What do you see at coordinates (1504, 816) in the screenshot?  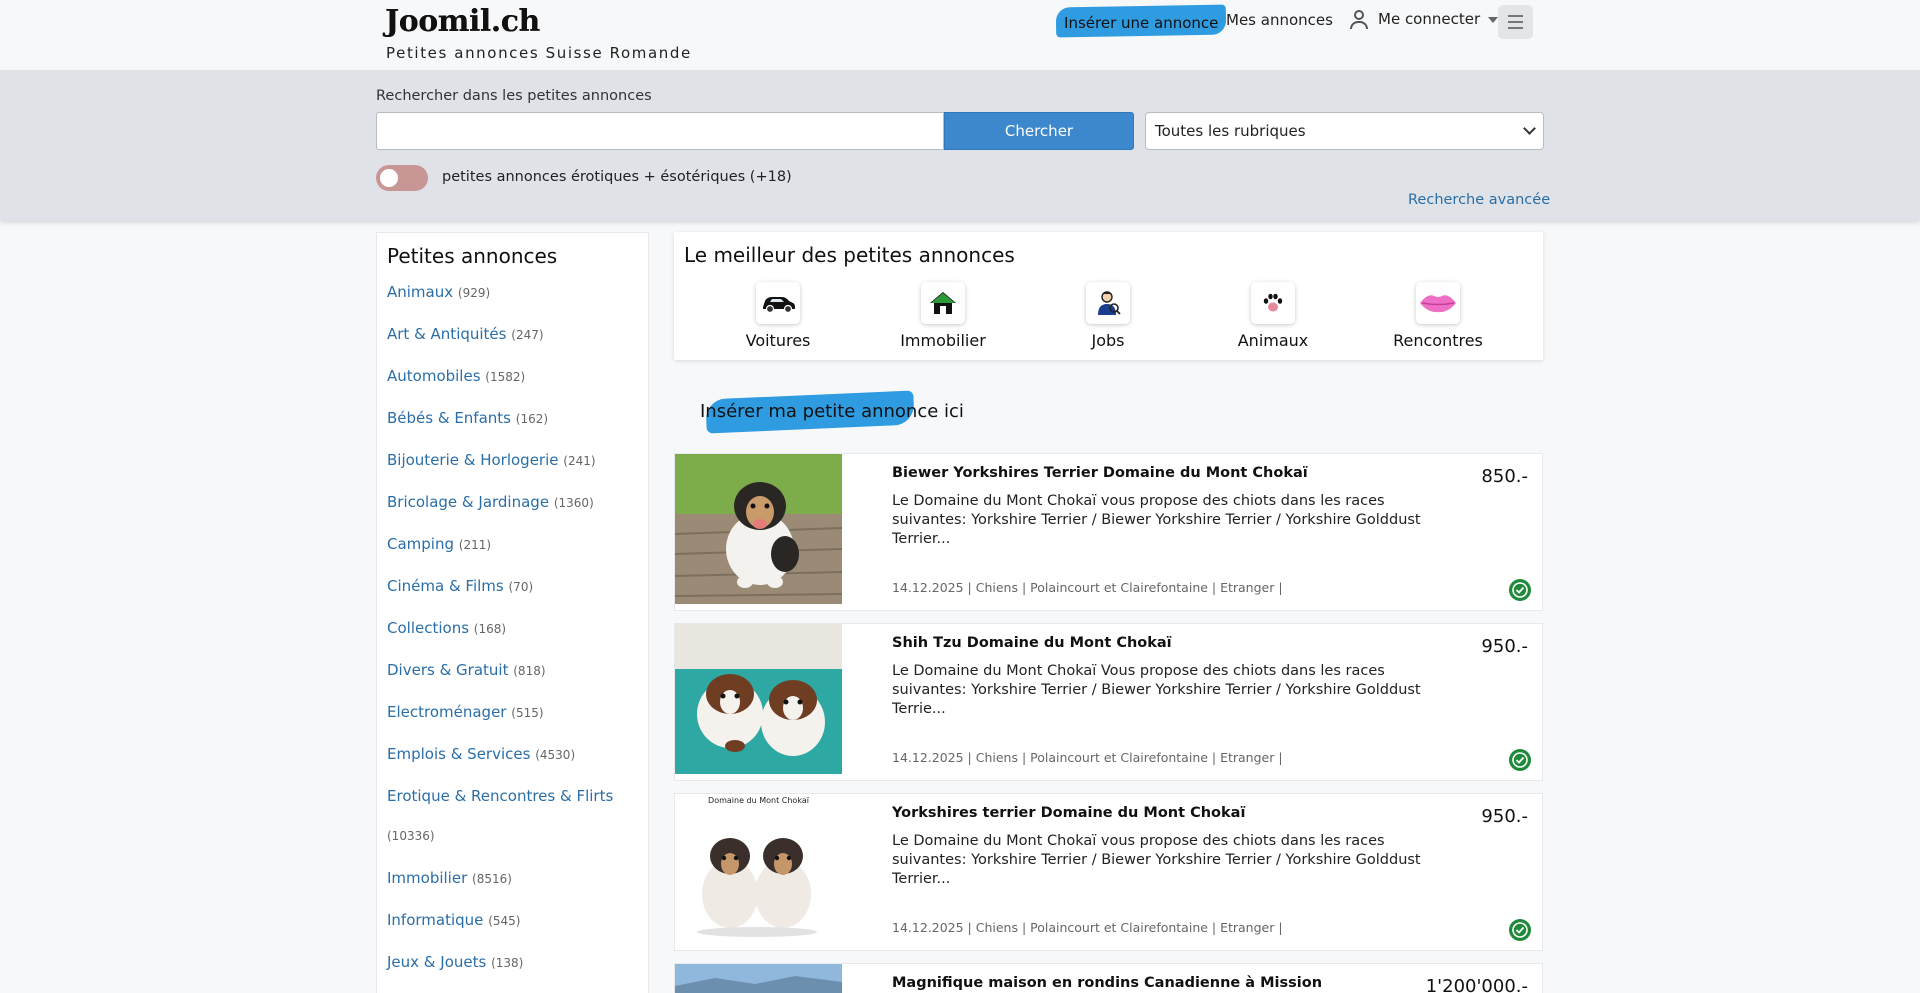 I see `listing-price: 950.-` at bounding box center [1504, 816].